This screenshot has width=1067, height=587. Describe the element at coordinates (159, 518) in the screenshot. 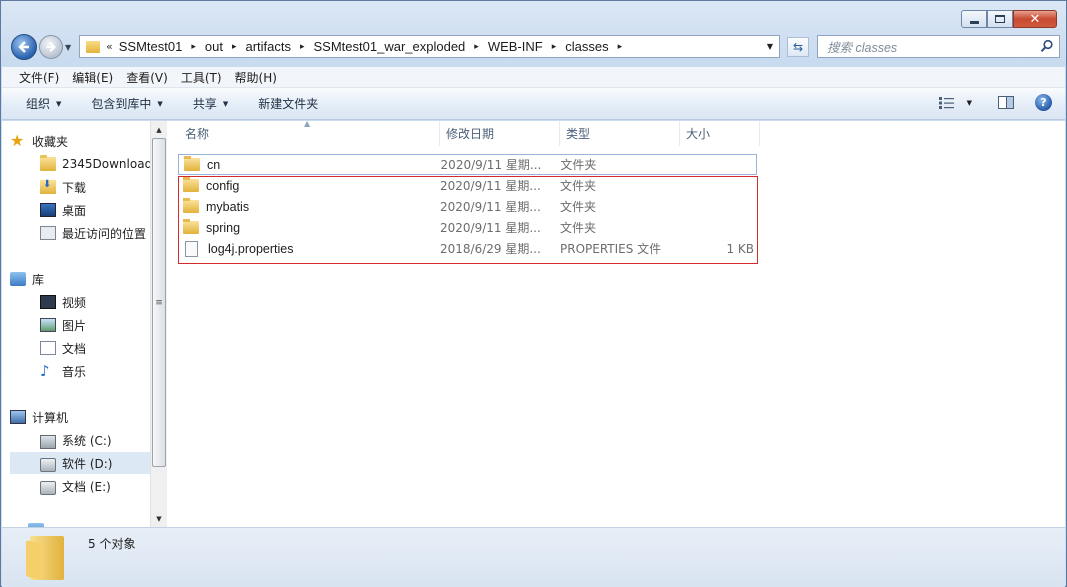

I see `scroll-down-icon: ▼` at that location.